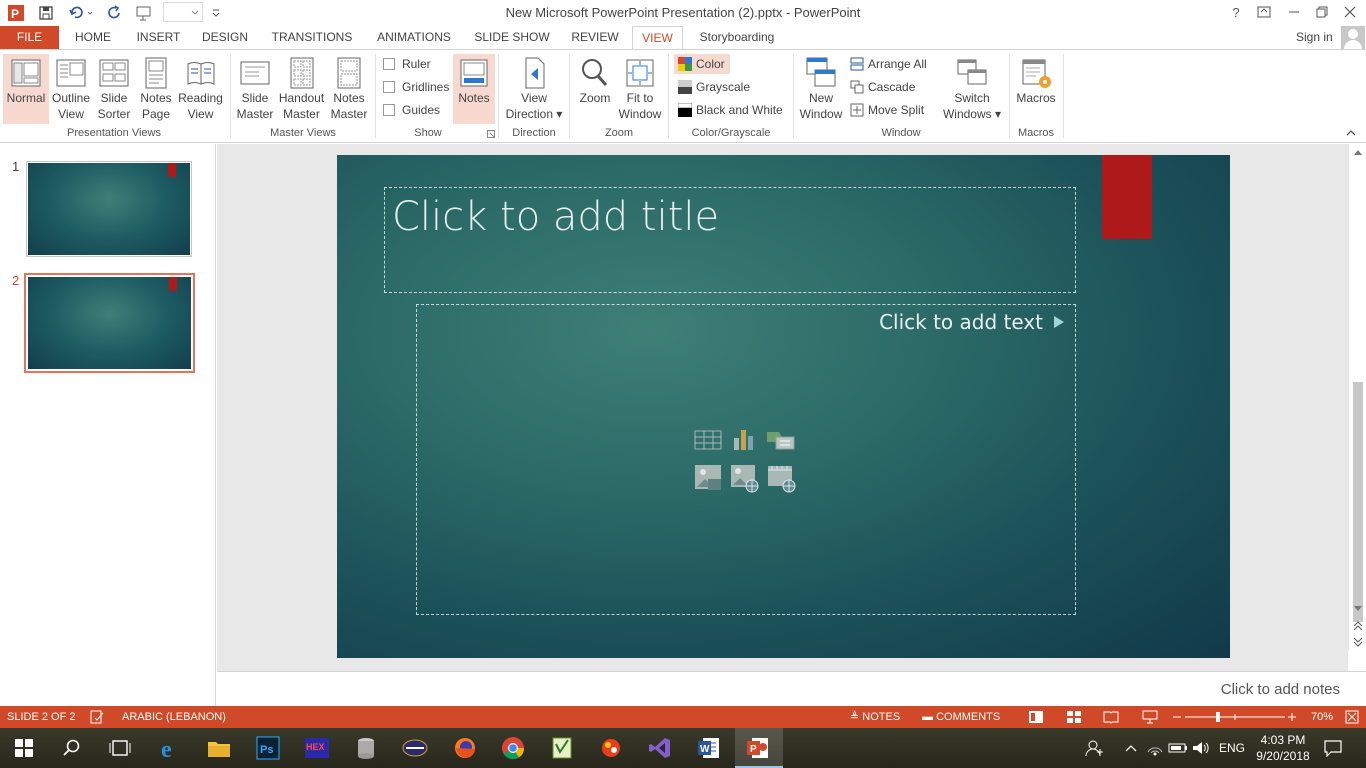  I want to click on zoom-out-icon, so click(1177, 717).